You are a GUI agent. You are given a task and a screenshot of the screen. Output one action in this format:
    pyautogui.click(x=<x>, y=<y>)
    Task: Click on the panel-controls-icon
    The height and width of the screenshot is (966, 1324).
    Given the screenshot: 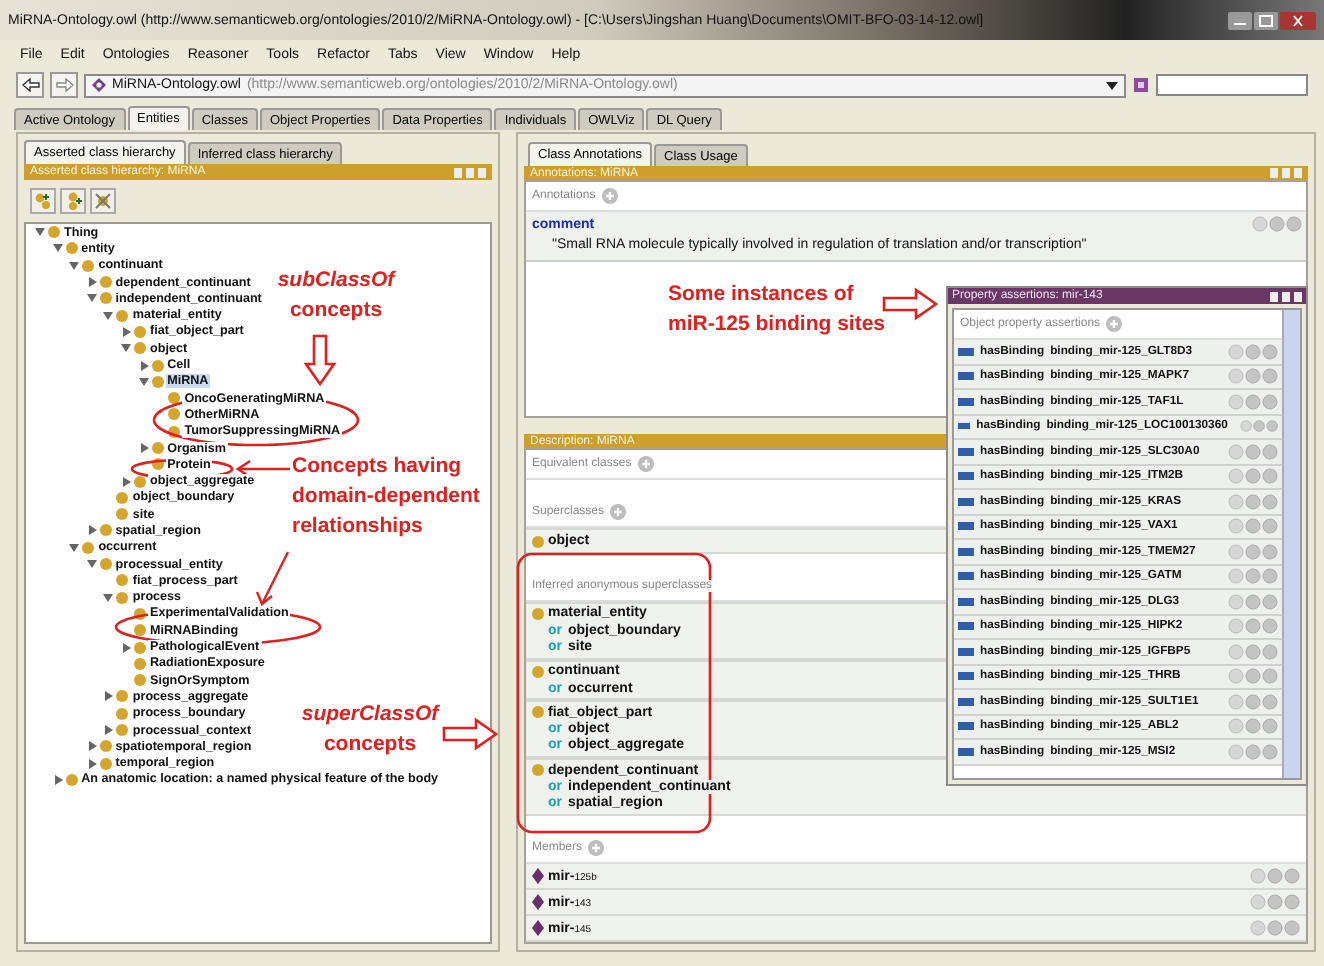 What is the action you would take?
    pyautogui.click(x=1286, y=296)
    